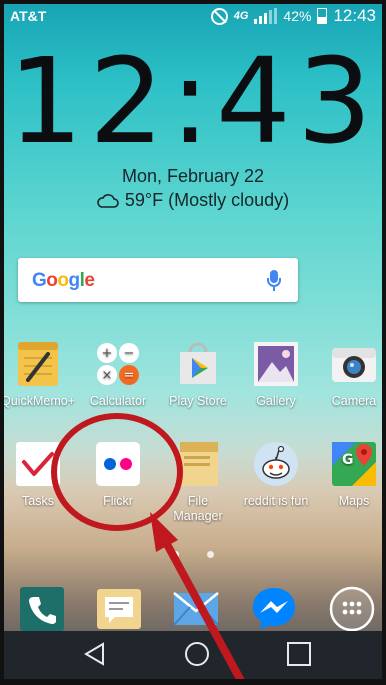  What do you see at coordinates (164, 532) in the screenshot?
I see `arrow-head` at bounding box center [164, 532].